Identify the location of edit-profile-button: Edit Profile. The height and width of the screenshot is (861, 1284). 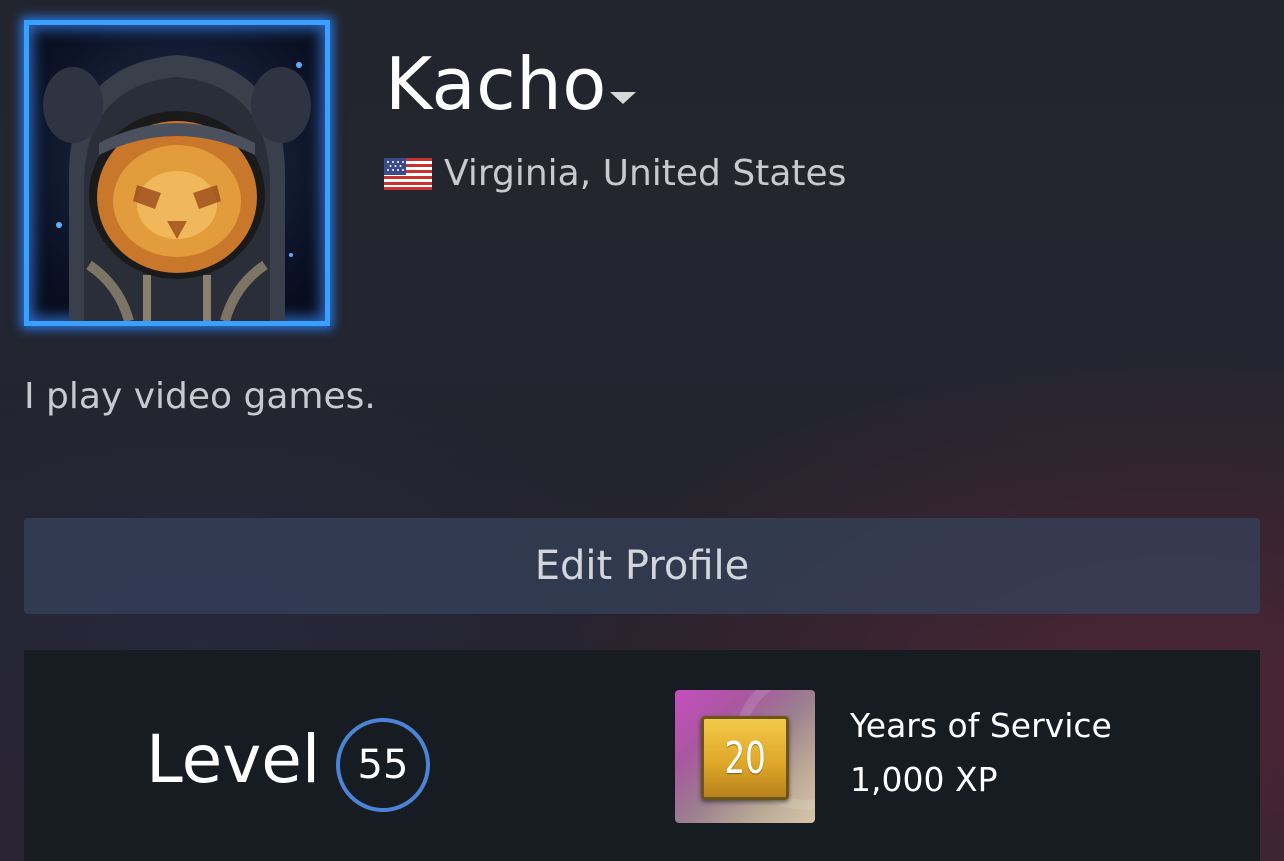
(642, 566).